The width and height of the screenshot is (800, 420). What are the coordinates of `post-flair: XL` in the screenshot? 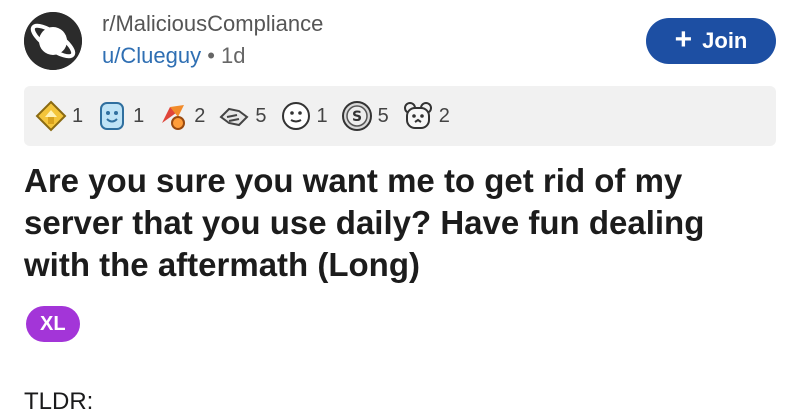 It's located at (53, 324).